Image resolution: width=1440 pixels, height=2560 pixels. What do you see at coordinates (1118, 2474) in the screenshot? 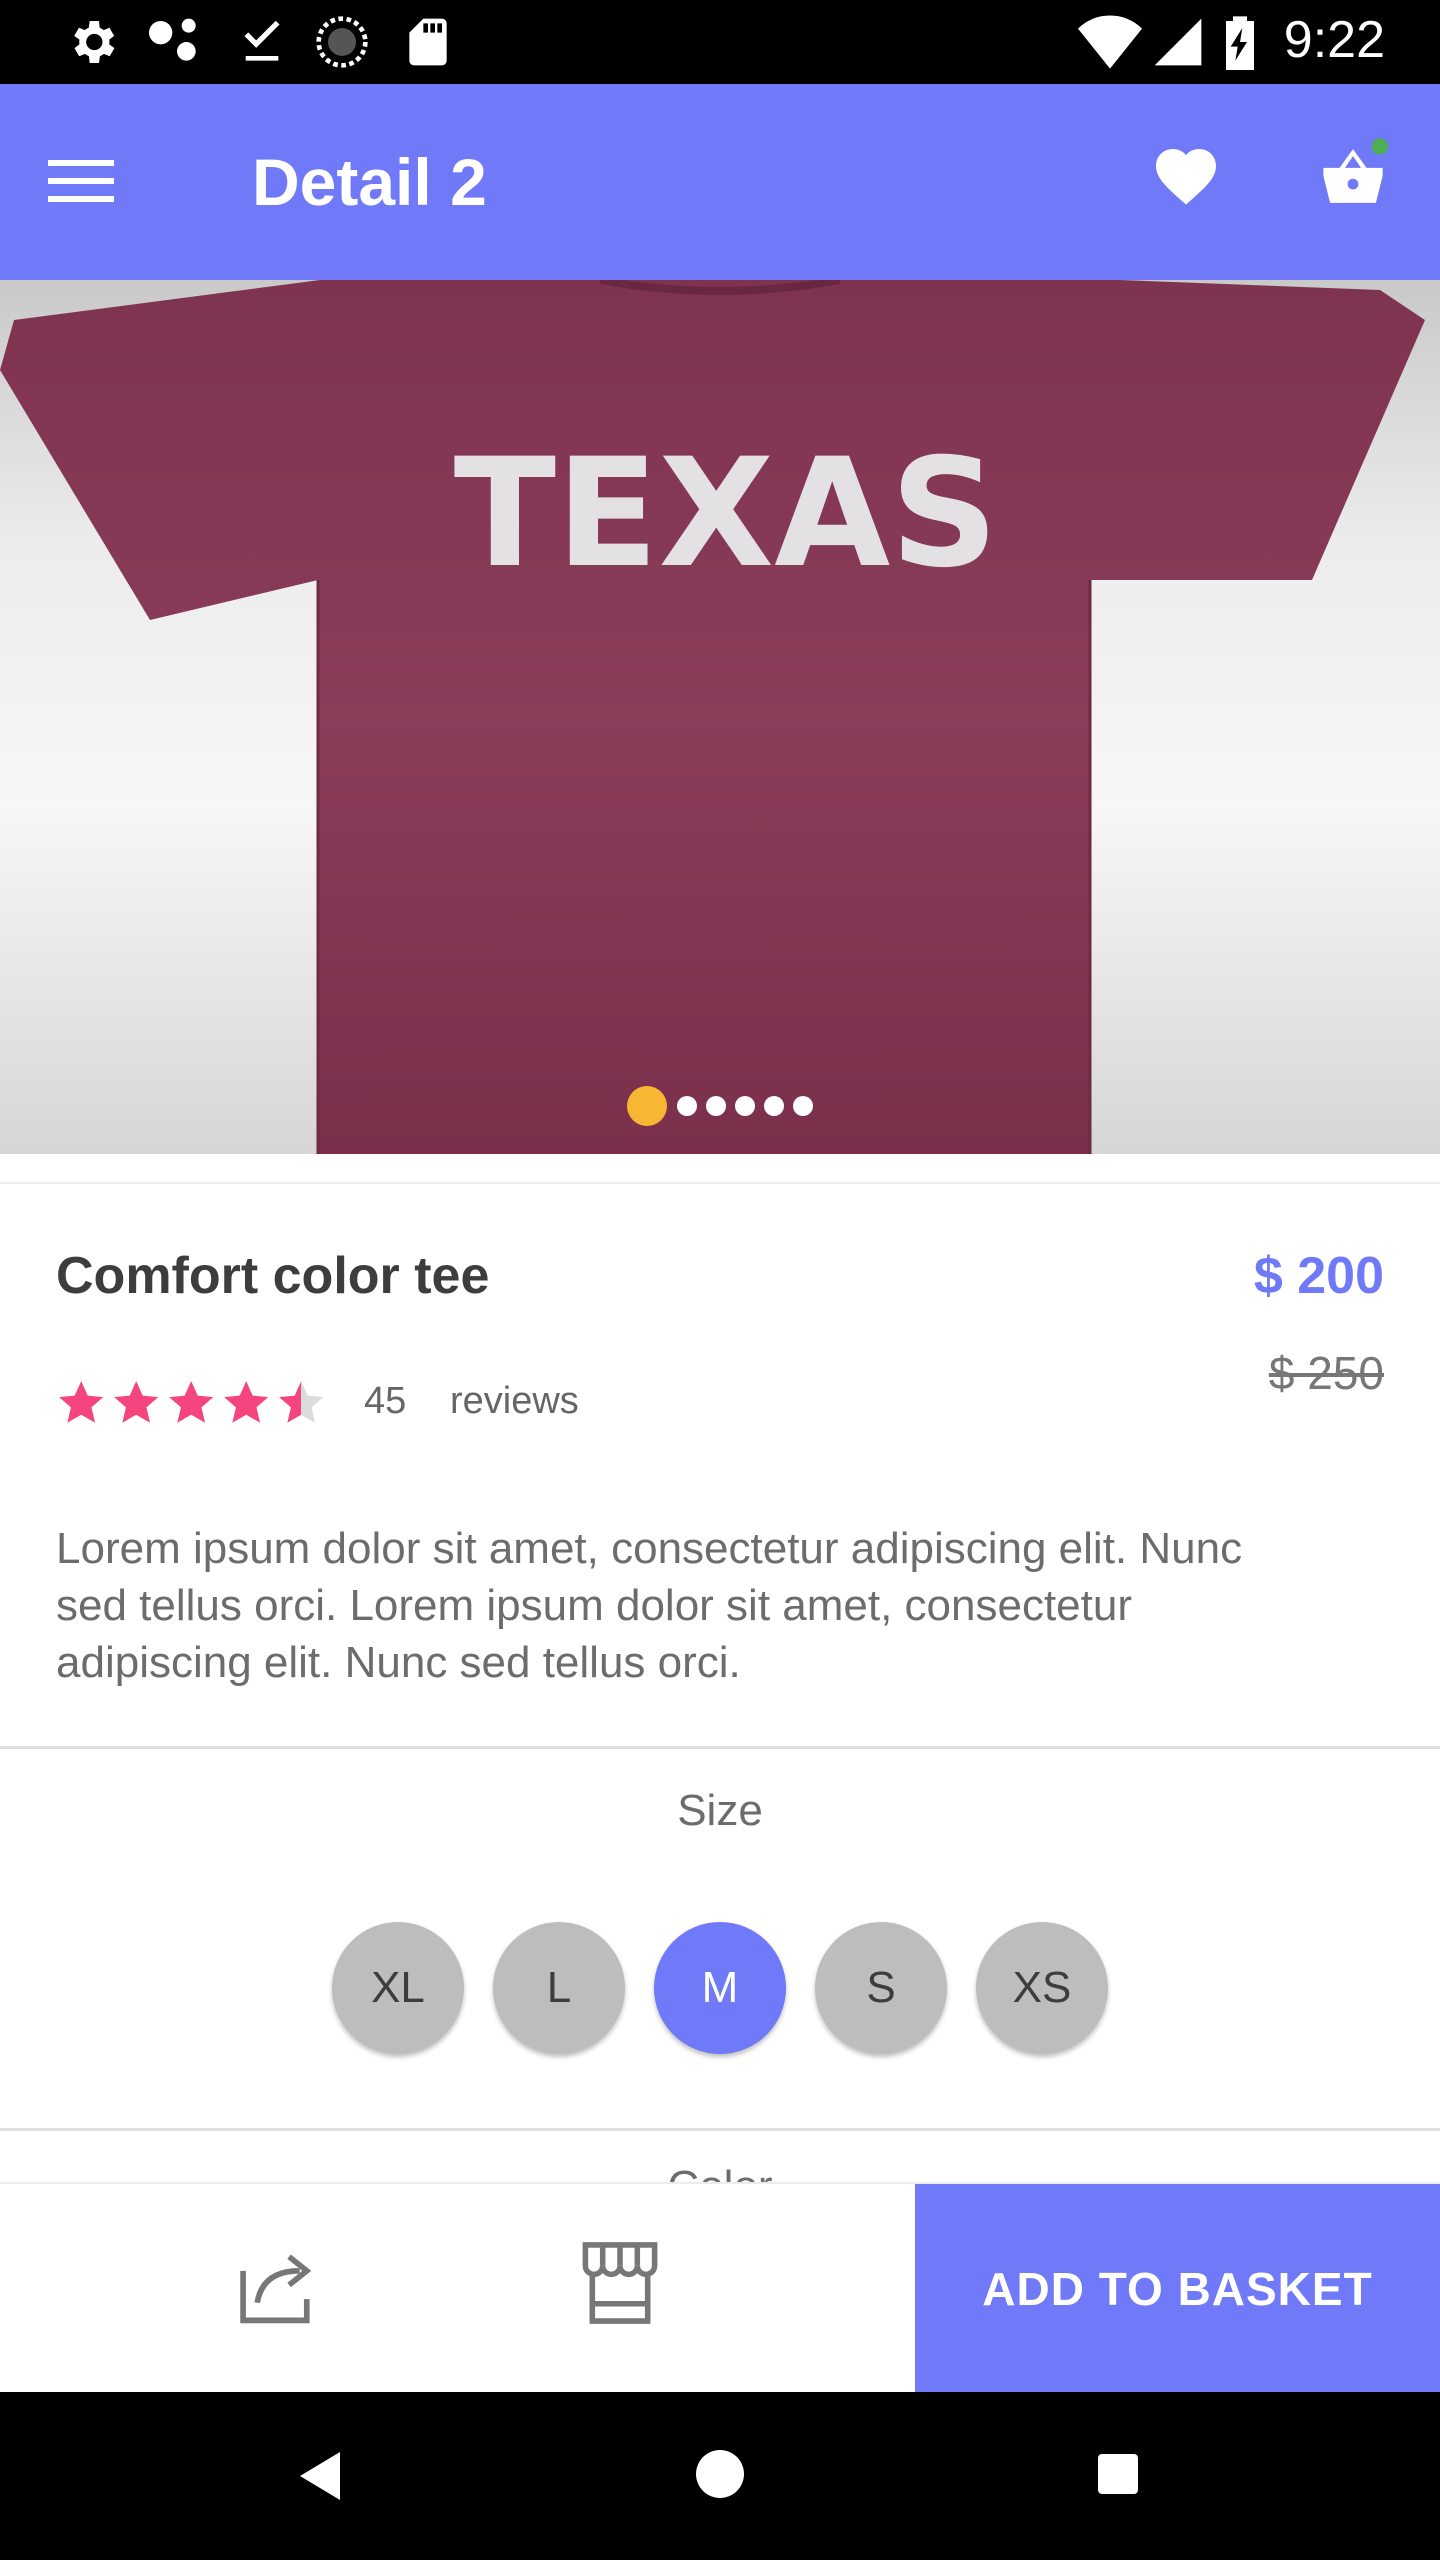
I see `recents-icon` at bounding box center [1118, 2474].